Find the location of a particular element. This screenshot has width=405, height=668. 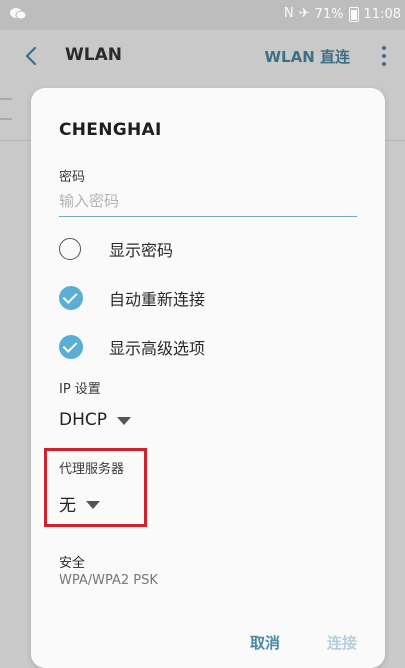

auto-reconnect-checkbox is located at coordinates (71, 298).